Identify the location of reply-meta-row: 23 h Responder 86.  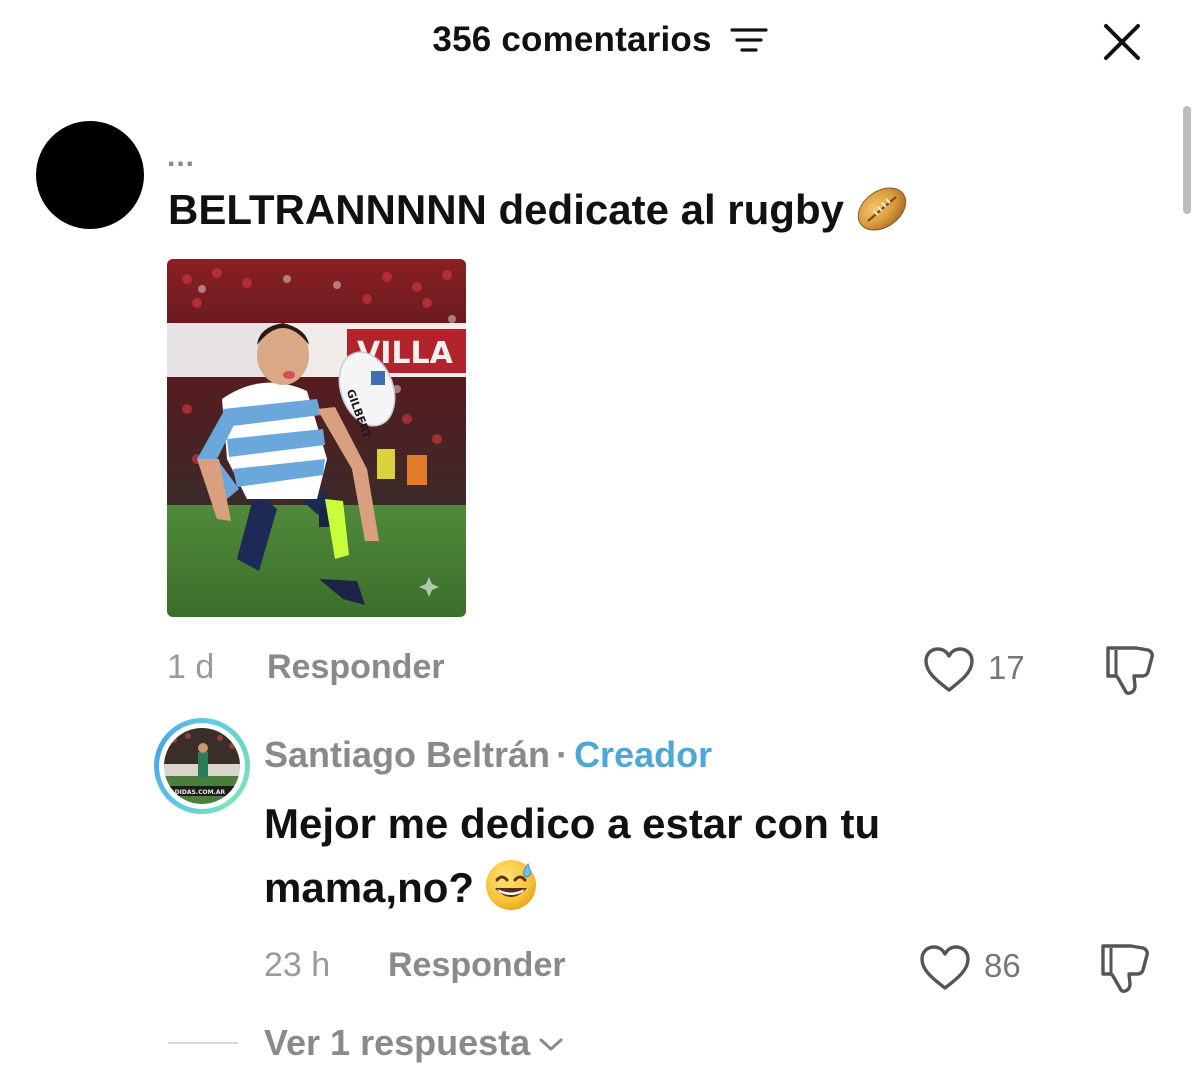
(600, 970).